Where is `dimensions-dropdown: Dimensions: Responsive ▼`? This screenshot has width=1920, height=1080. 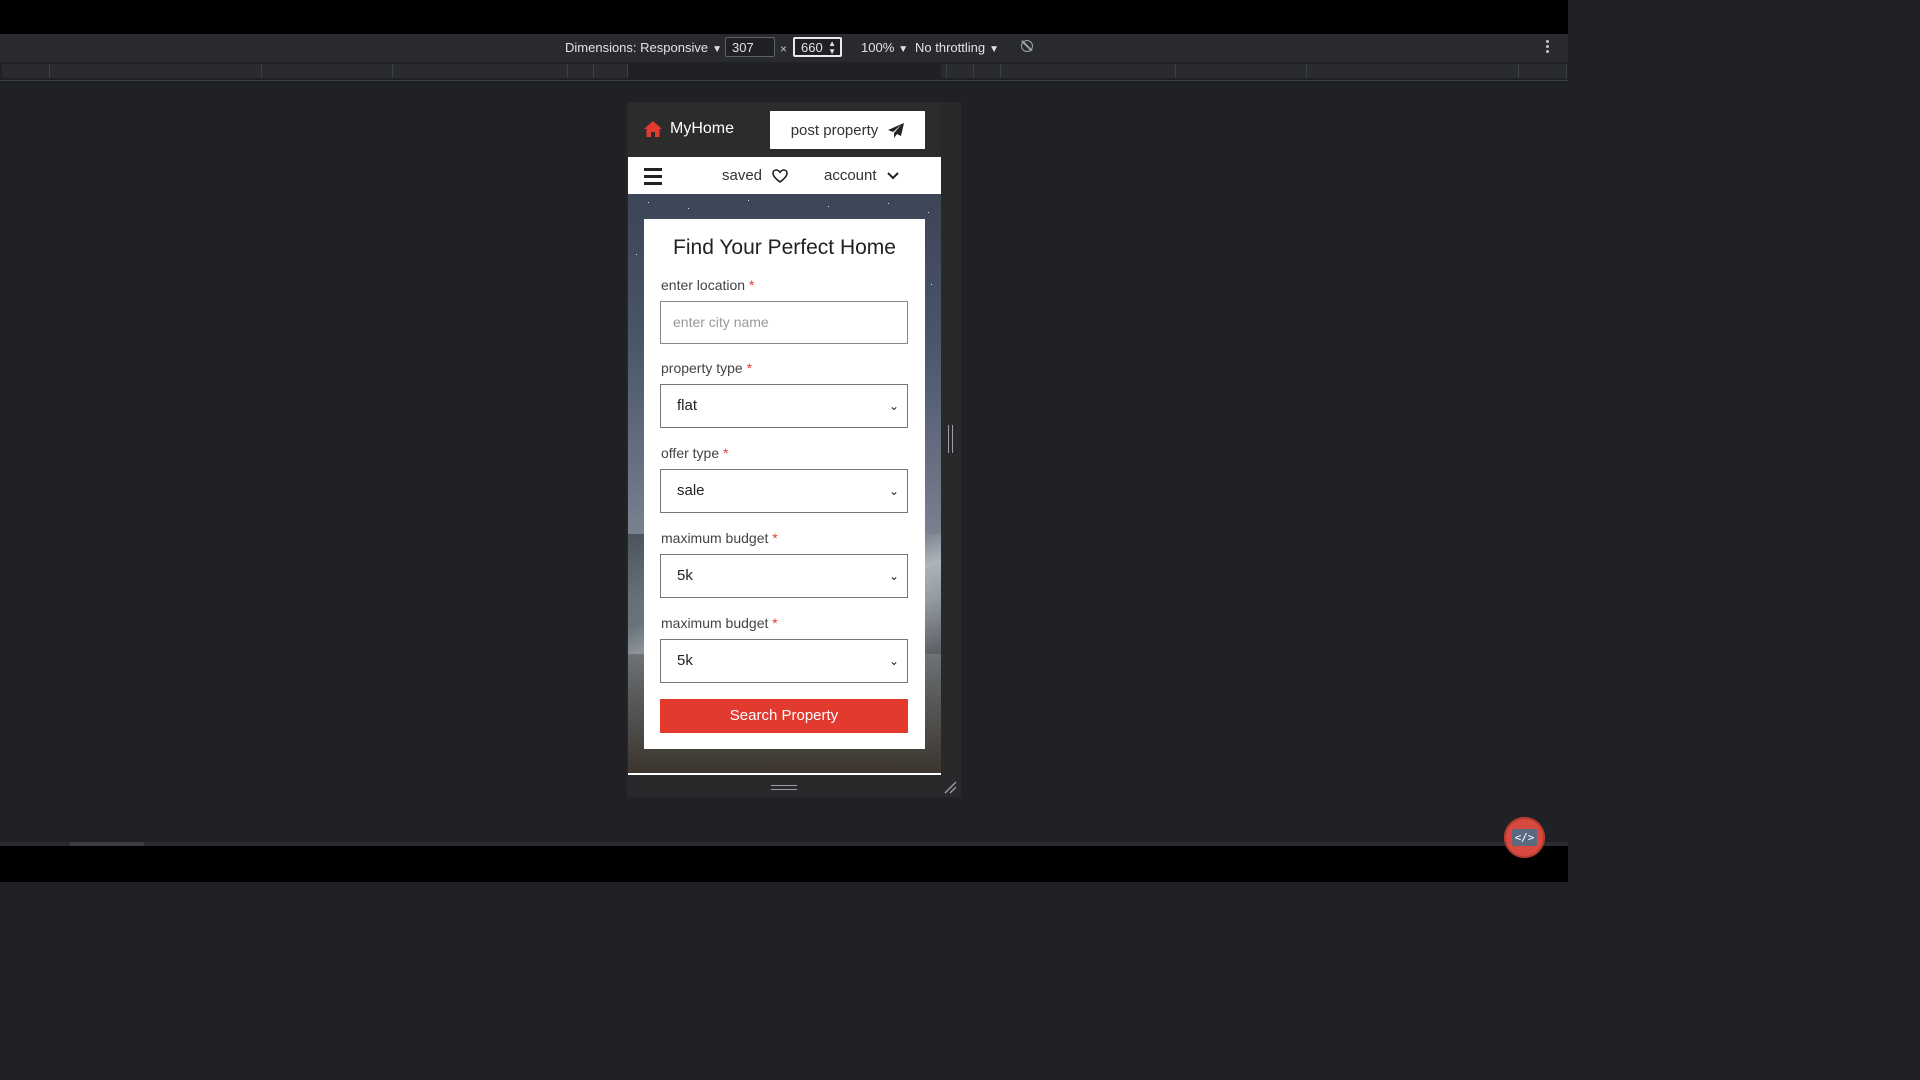 dimensions-dropdown: Dimensions: Responsive ▼ is located at coordinates (643, 47).